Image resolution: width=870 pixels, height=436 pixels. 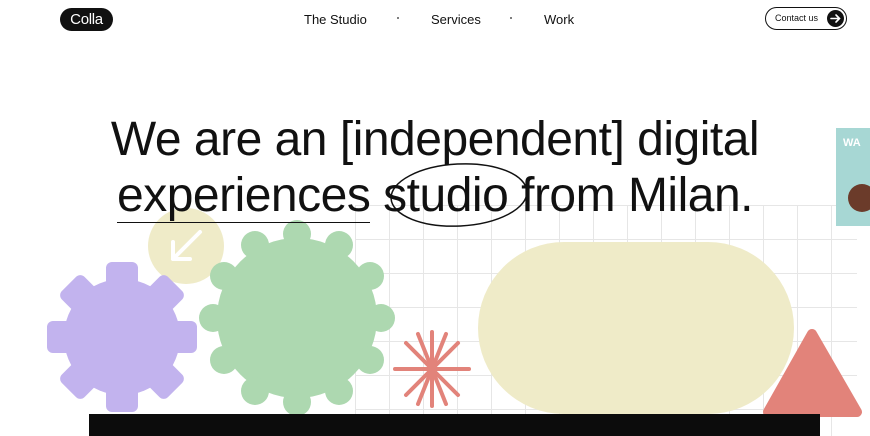 I want to click on hero-text: digital, so click(x=698, y=139).